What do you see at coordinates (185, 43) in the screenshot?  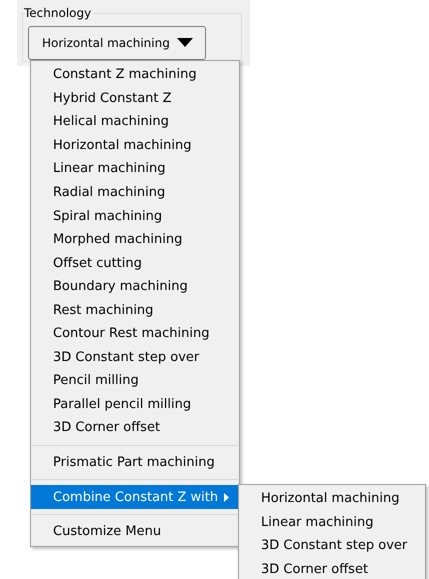 I see `dropdown-arrow-icon` at bounding box center [185, 43].